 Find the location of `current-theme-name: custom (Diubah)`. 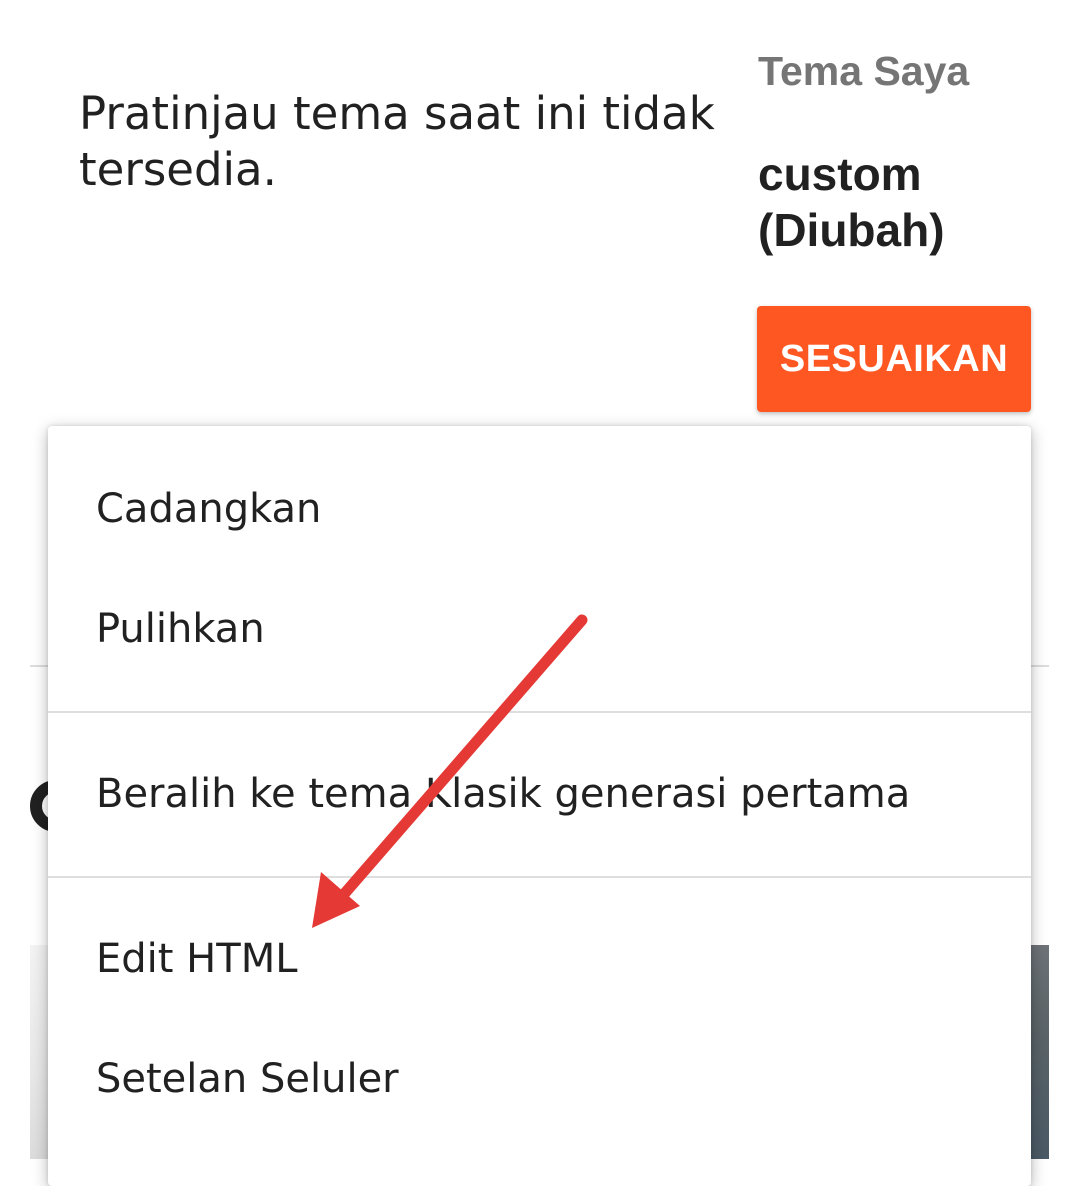

current-theme-name: custom (Diubah) is located at coordinates (851, 202).